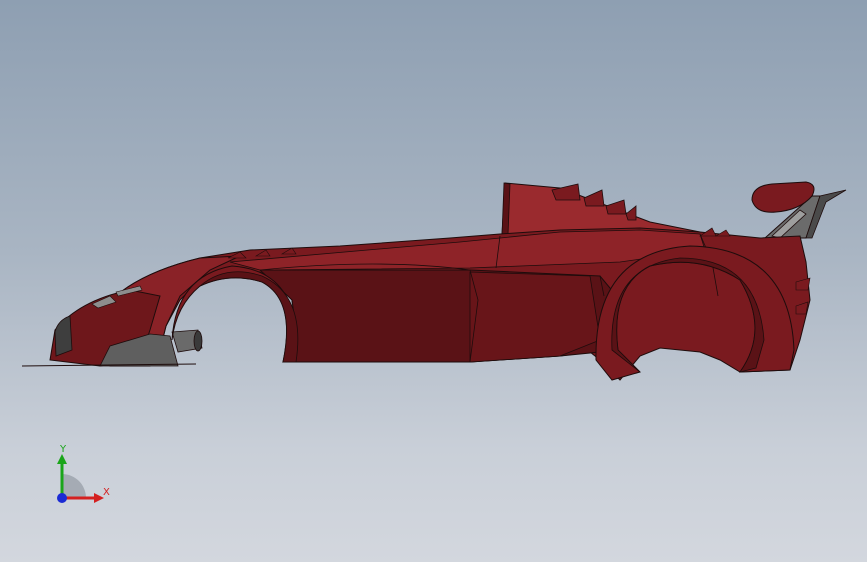  What do you see at coordinates (106, 492) in the screenshot?
I see `x-axis-label: X` at bounding box center [106, 492].